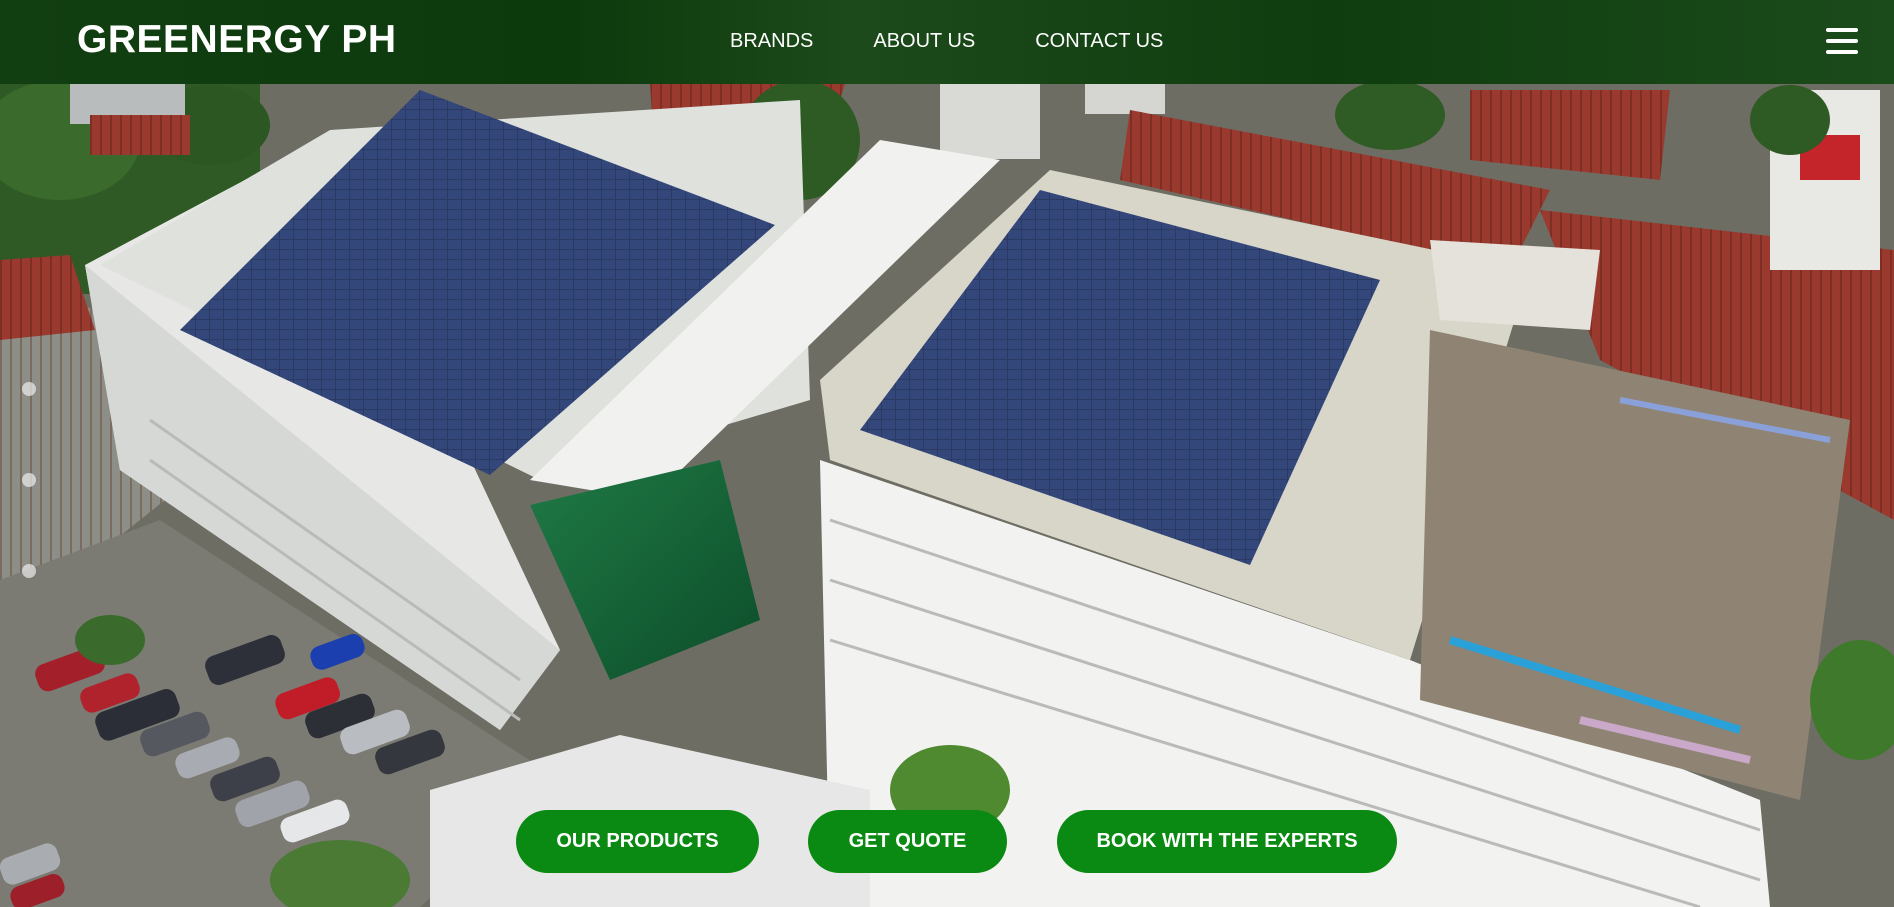 This screenshot has height=907, width=1894. What do you see at coordinates (924, 41) in the screenshot?
I see `nav-link-about-us: ABOUT US` at bounding box center [924, 41].